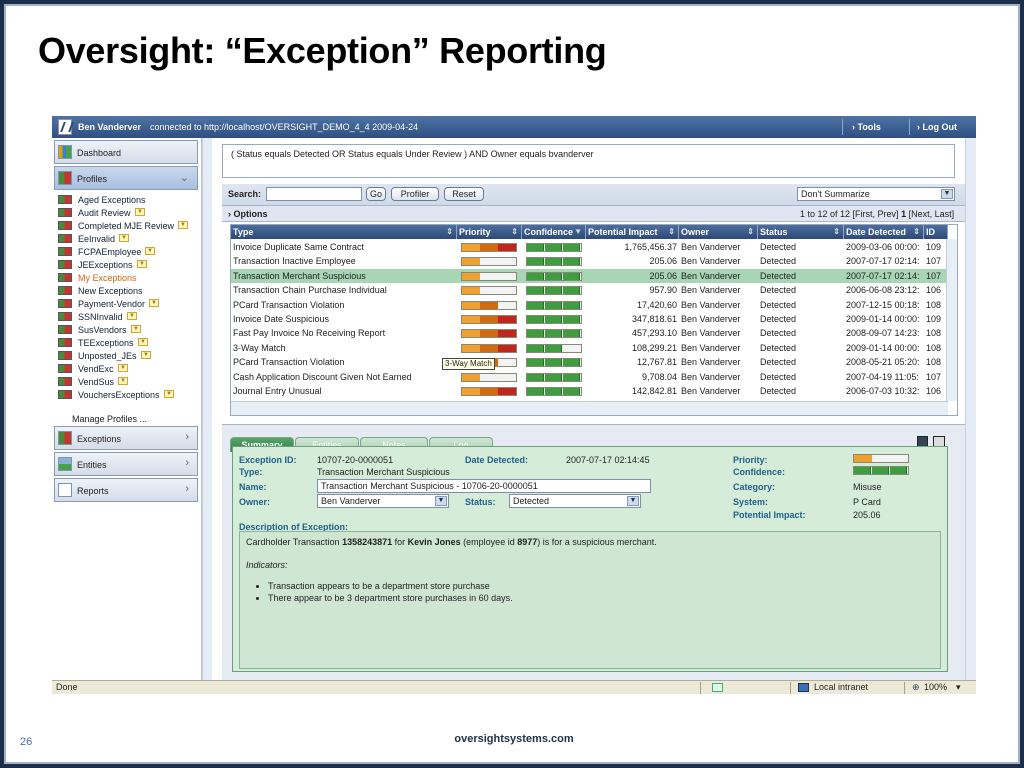 The height and width of the screenshot is (768, 1024). Describe the element at coordinates (575, 501) in the screenshot. I see `status-select: Detected ▼` at that location.